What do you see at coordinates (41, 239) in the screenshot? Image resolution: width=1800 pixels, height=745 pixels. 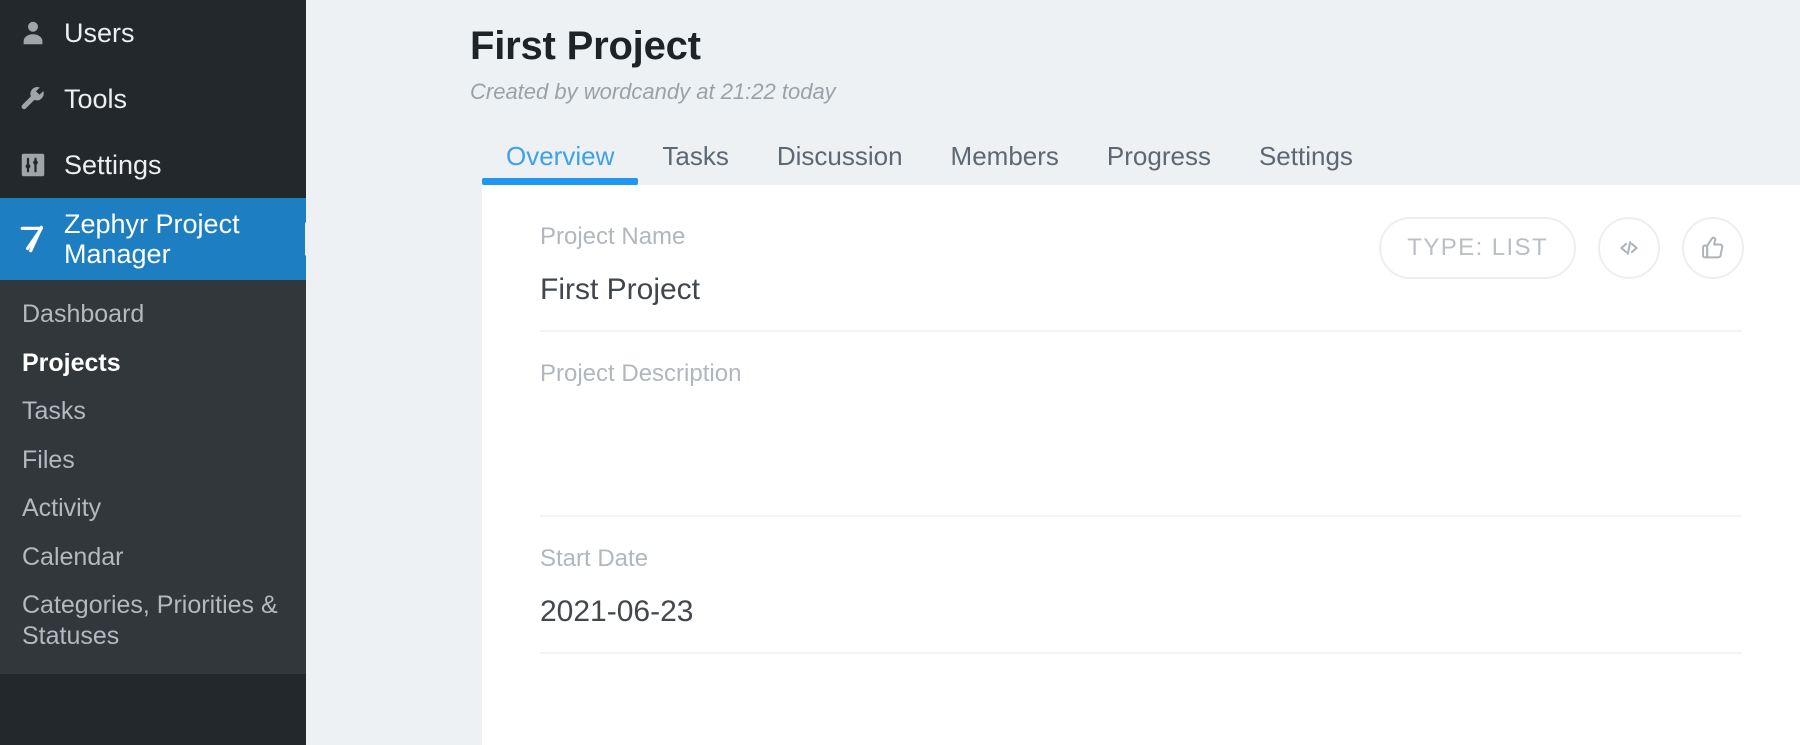 I see `zephyr-logo-icon` at bounding box center [41, 239].